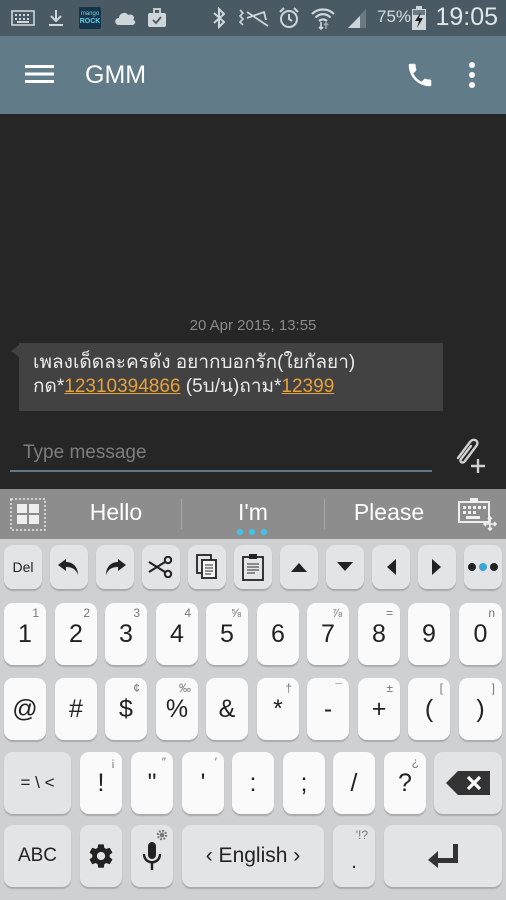 This screenshot has width=506, height=900. Describe the element at coordinates (69, 567) in the screenshot. I see `undo-key` at that location.